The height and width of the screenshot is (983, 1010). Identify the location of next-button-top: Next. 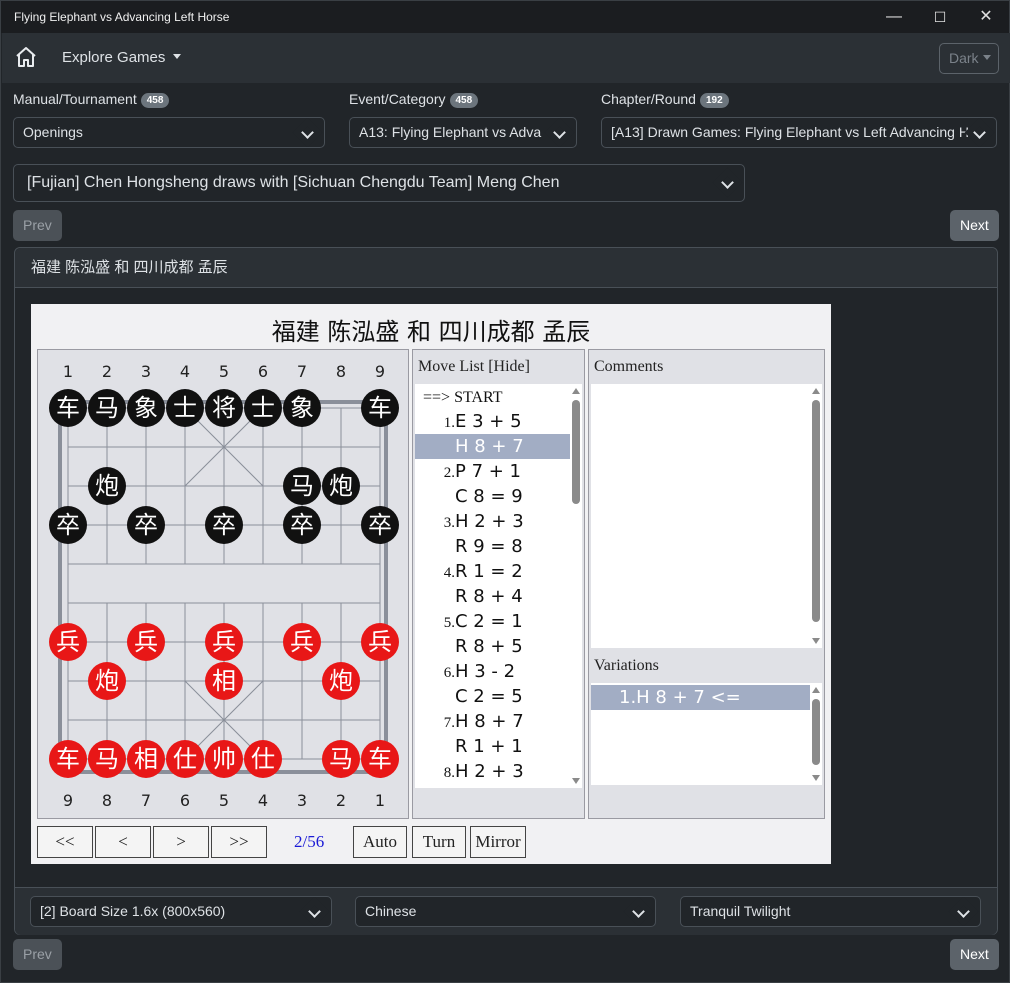
(974, 225).